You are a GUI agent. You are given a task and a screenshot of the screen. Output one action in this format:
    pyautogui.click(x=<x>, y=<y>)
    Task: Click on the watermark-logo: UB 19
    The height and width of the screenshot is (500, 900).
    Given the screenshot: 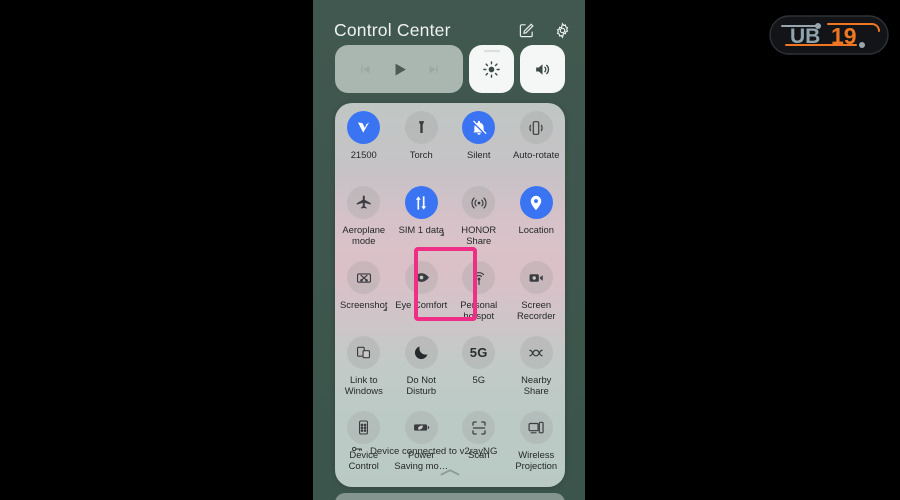 What is the action you would take?
    pyautogui.click(x=829, y=35)
    